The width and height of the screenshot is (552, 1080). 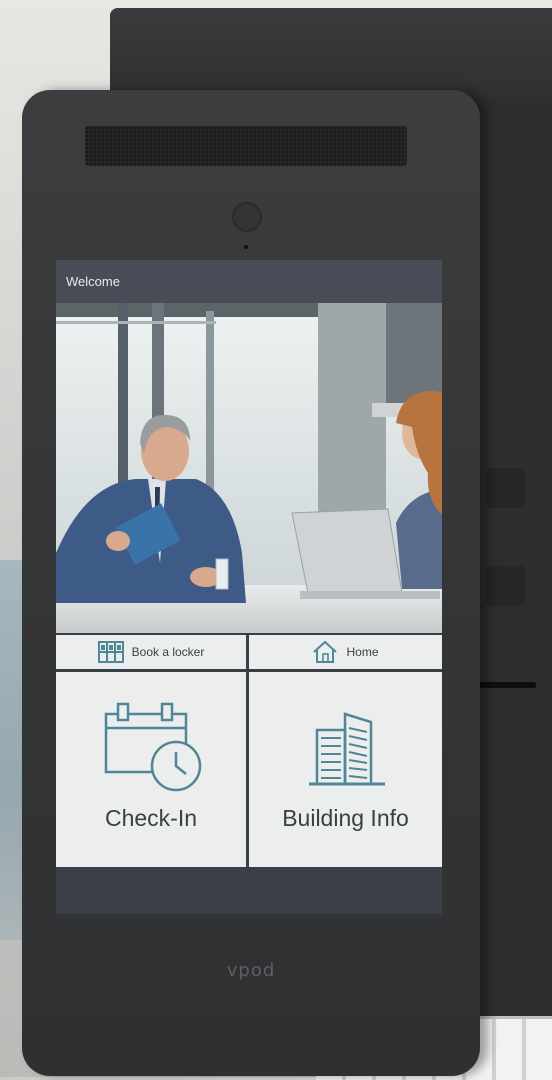 What do you see at coordinates (110, 652) in the screenshot?
I see `locker-icon` at bounding box center [110, 652].